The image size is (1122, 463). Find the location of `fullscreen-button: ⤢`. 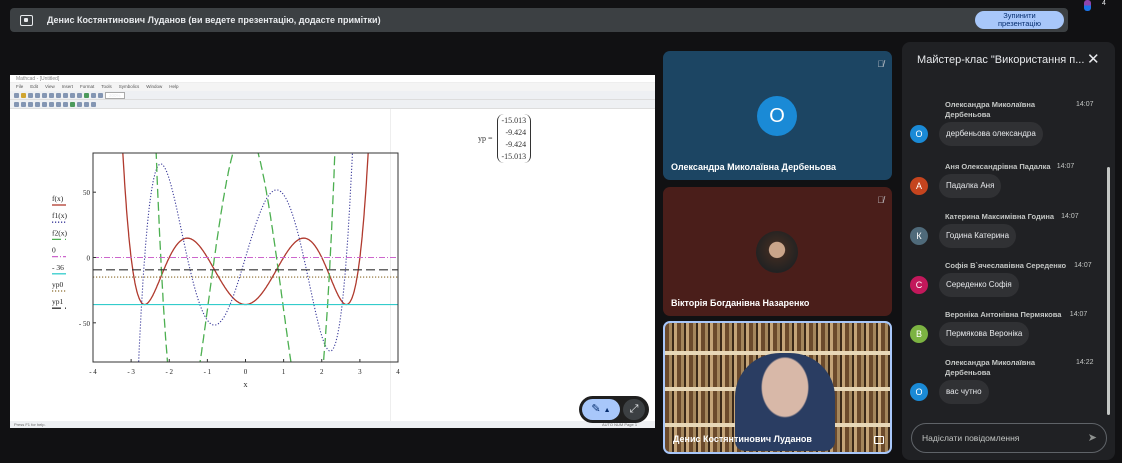

fullscreen-button: ⤢ is located at coordinates (634, 409).